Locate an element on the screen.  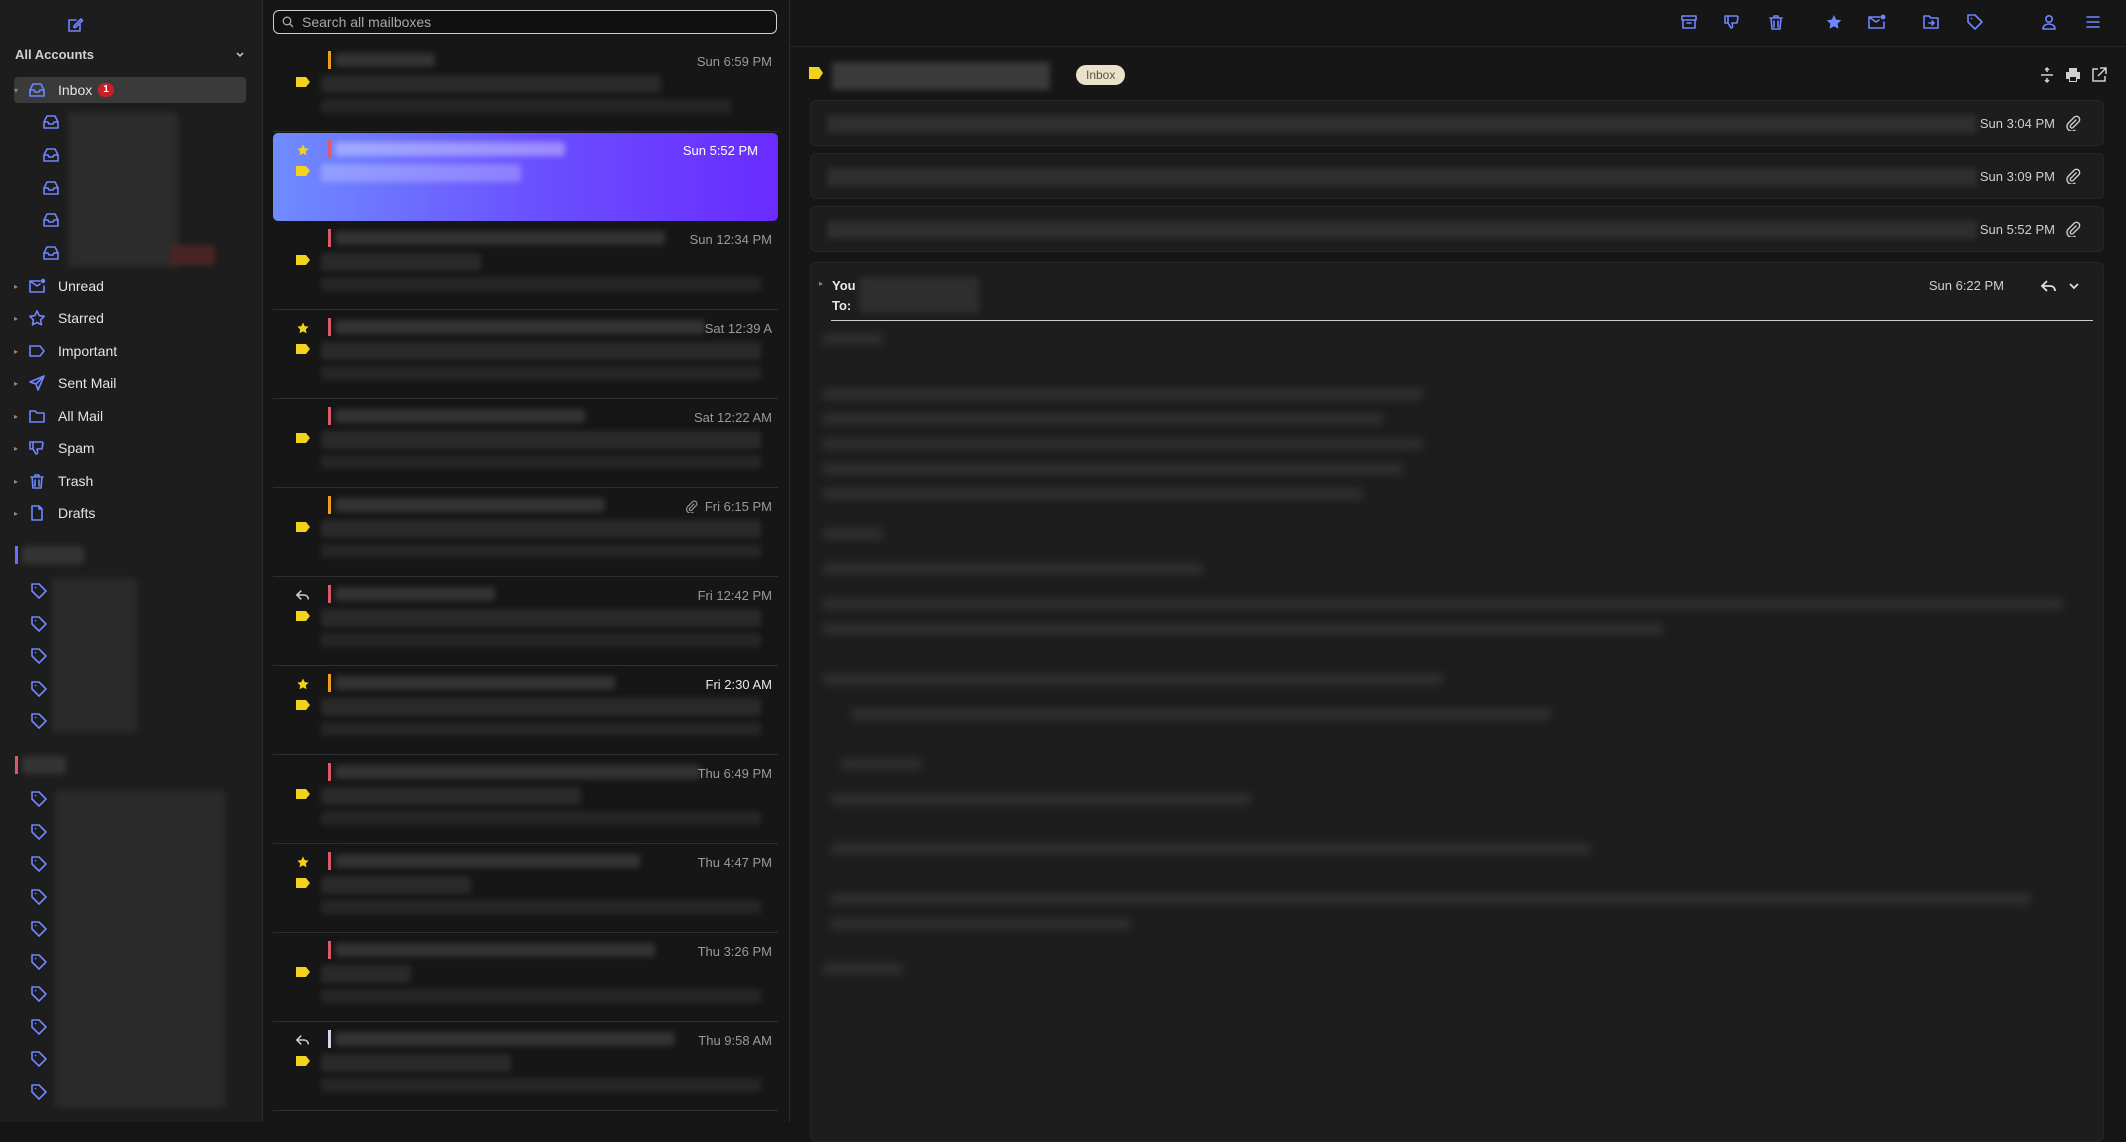
search-input is located at coordinates (522, 22).